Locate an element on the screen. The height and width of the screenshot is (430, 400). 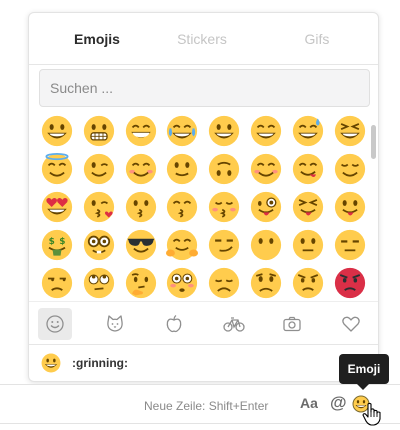
apple-icon is located at coordinates (174, 323).